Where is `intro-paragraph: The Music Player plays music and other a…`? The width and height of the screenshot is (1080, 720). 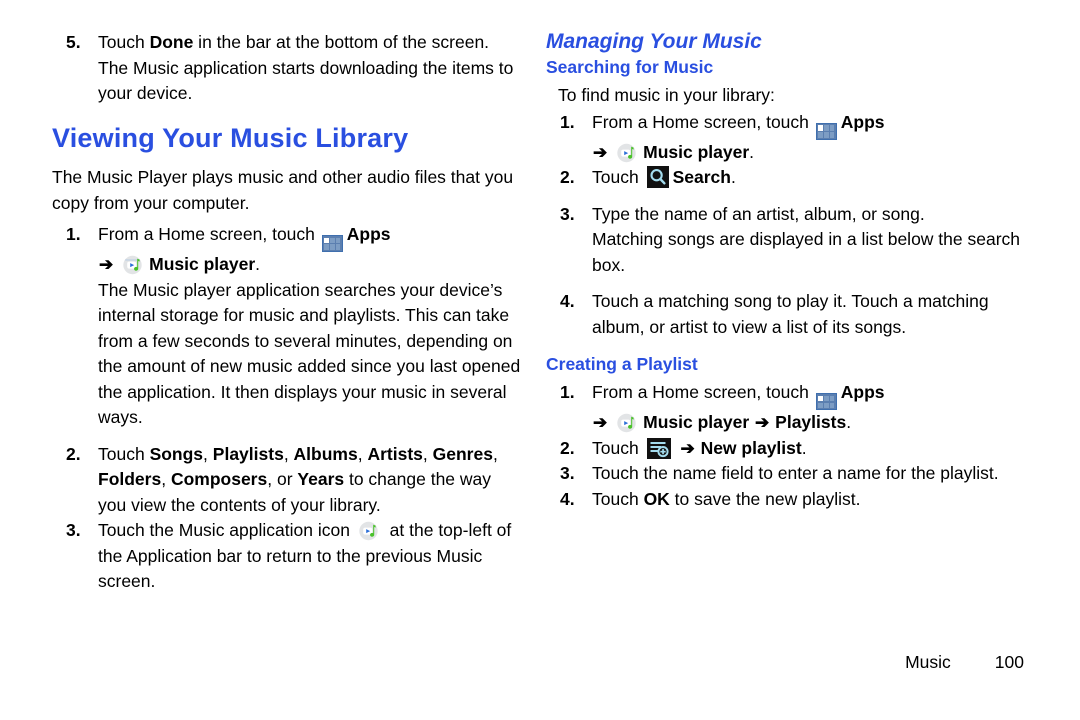 intro-paragraph: The Music Player plays music and other a… is located at coordinates (283, 190).